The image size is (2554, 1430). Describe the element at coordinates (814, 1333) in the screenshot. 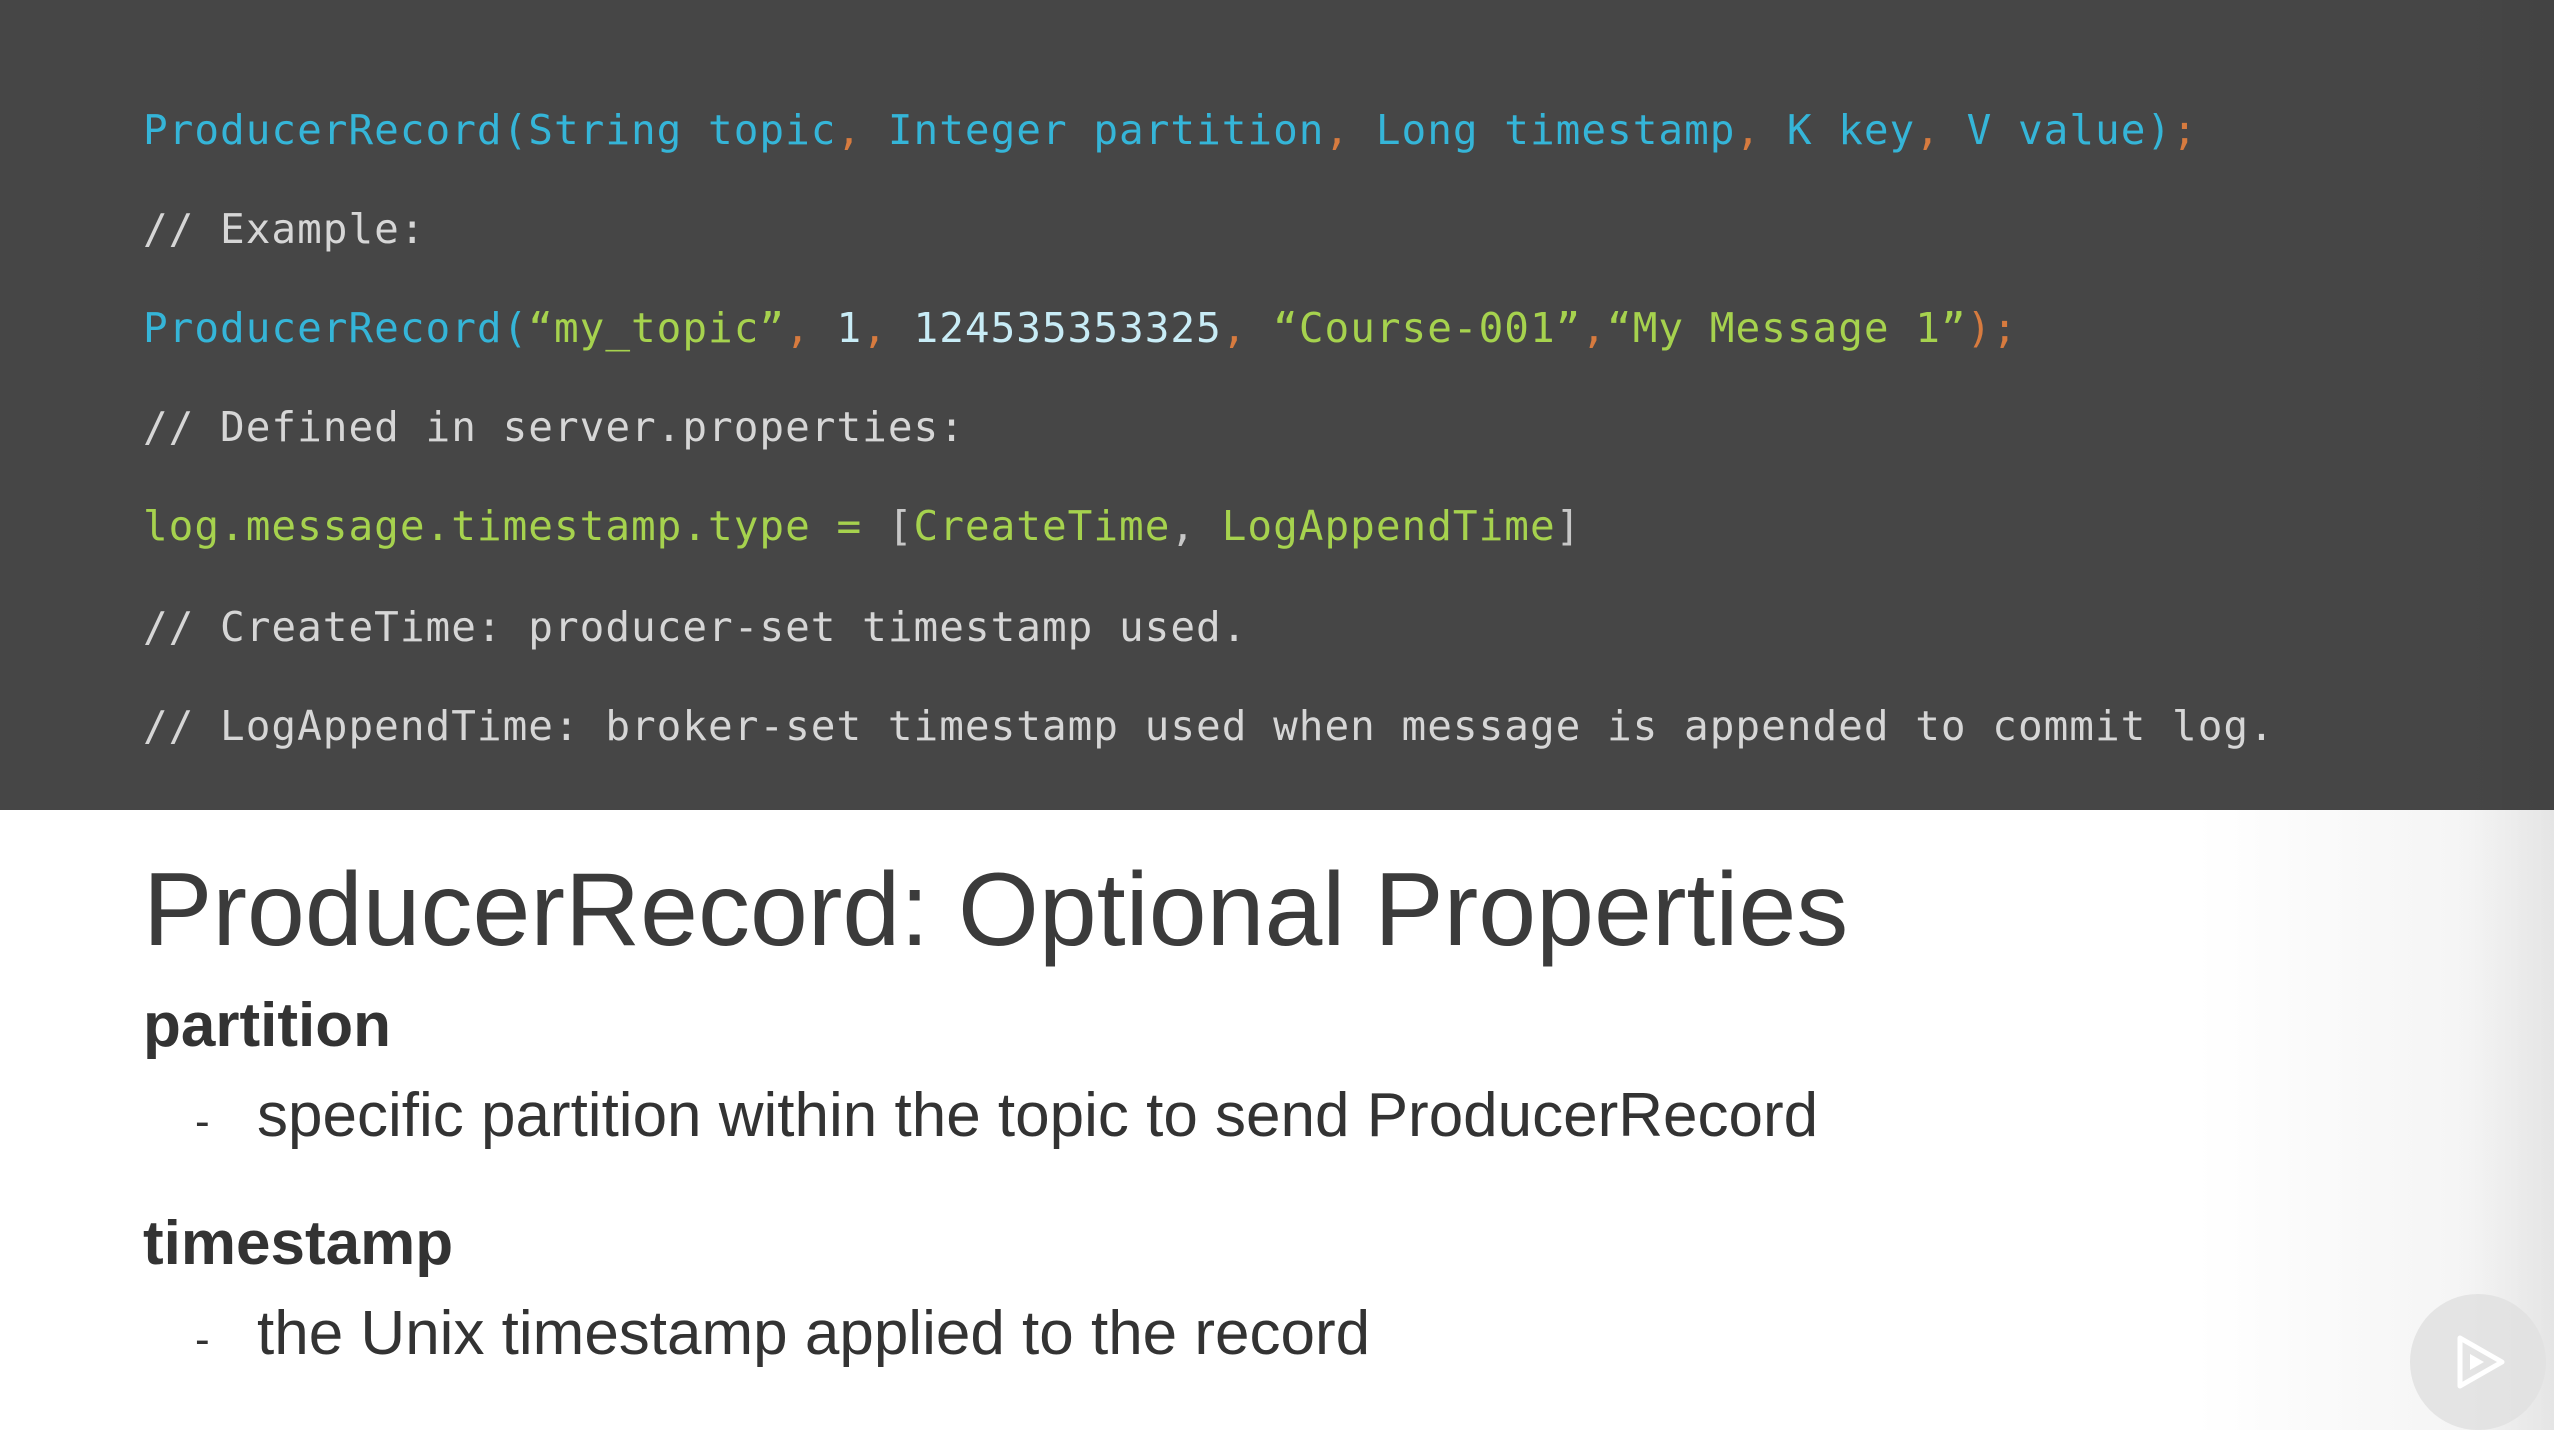

I see `bullet-text: the Unix timestamp applied to the record` at that location.